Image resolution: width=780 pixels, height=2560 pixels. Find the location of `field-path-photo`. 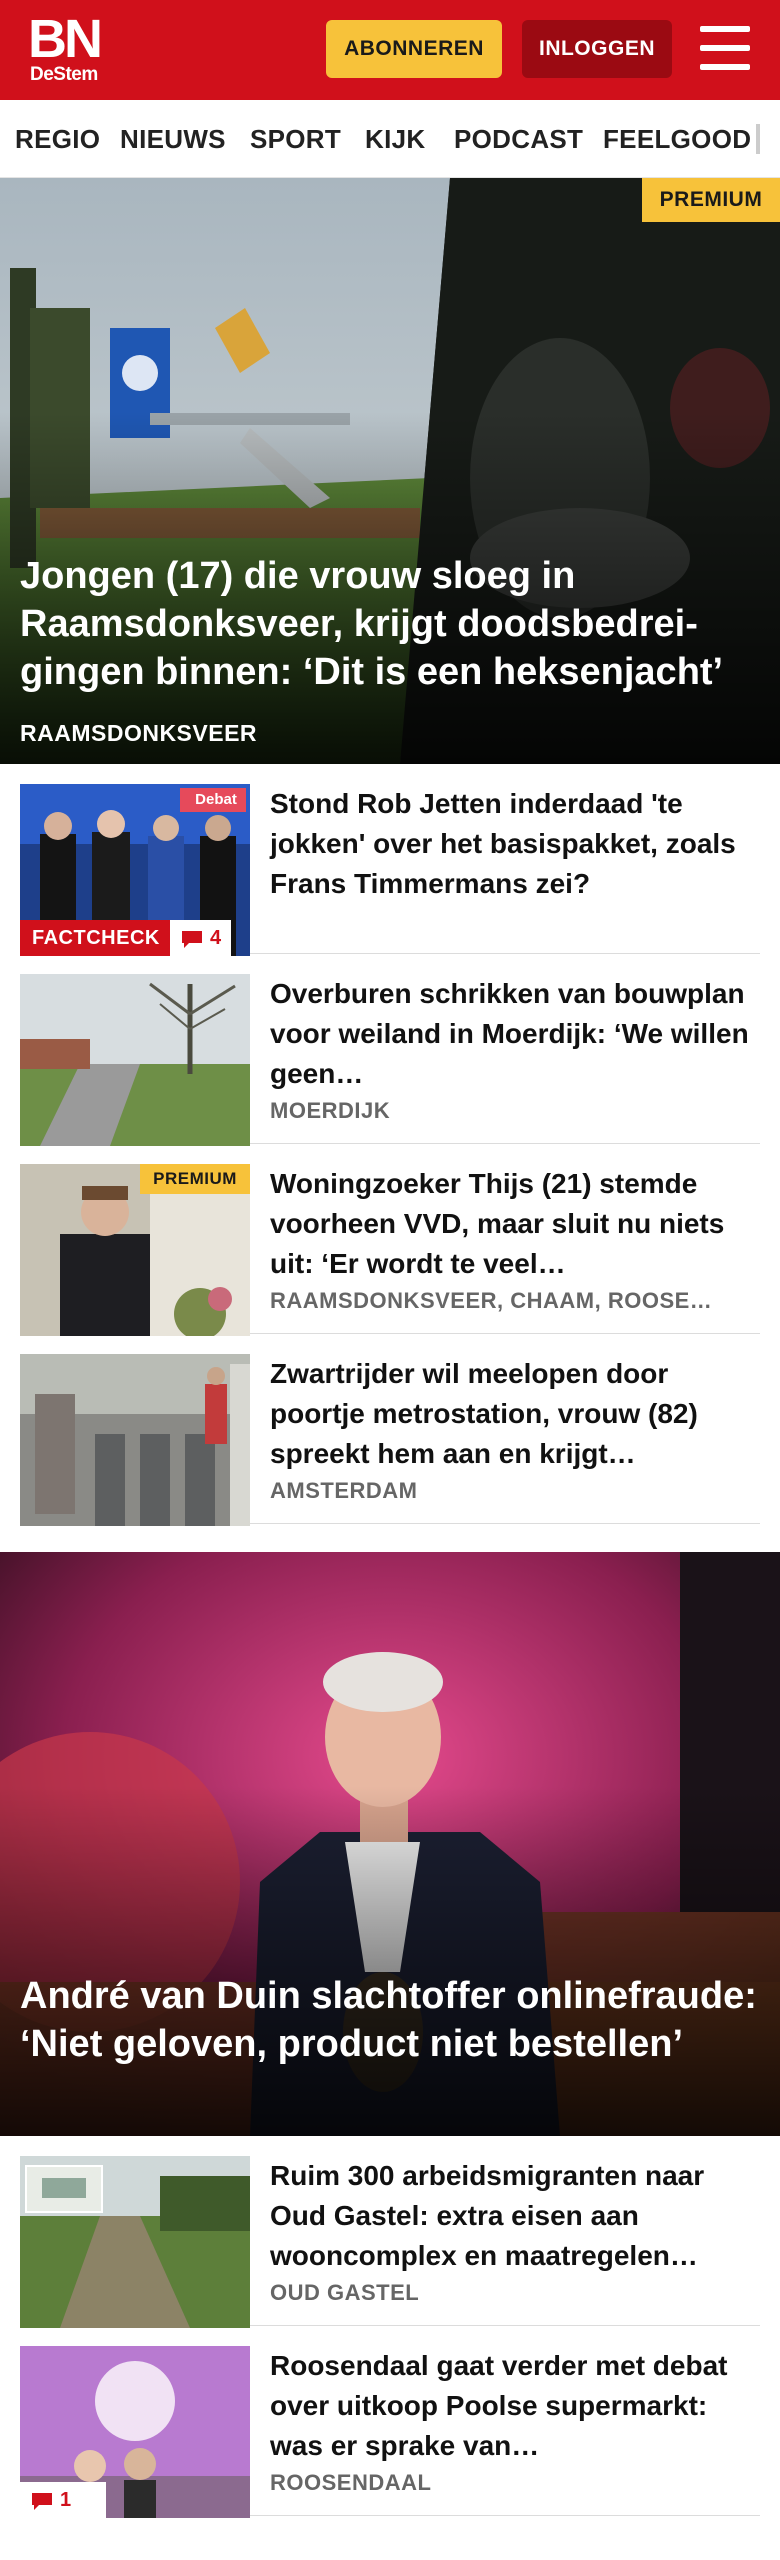

field-path-photo is located at coordinates (135, 2242).